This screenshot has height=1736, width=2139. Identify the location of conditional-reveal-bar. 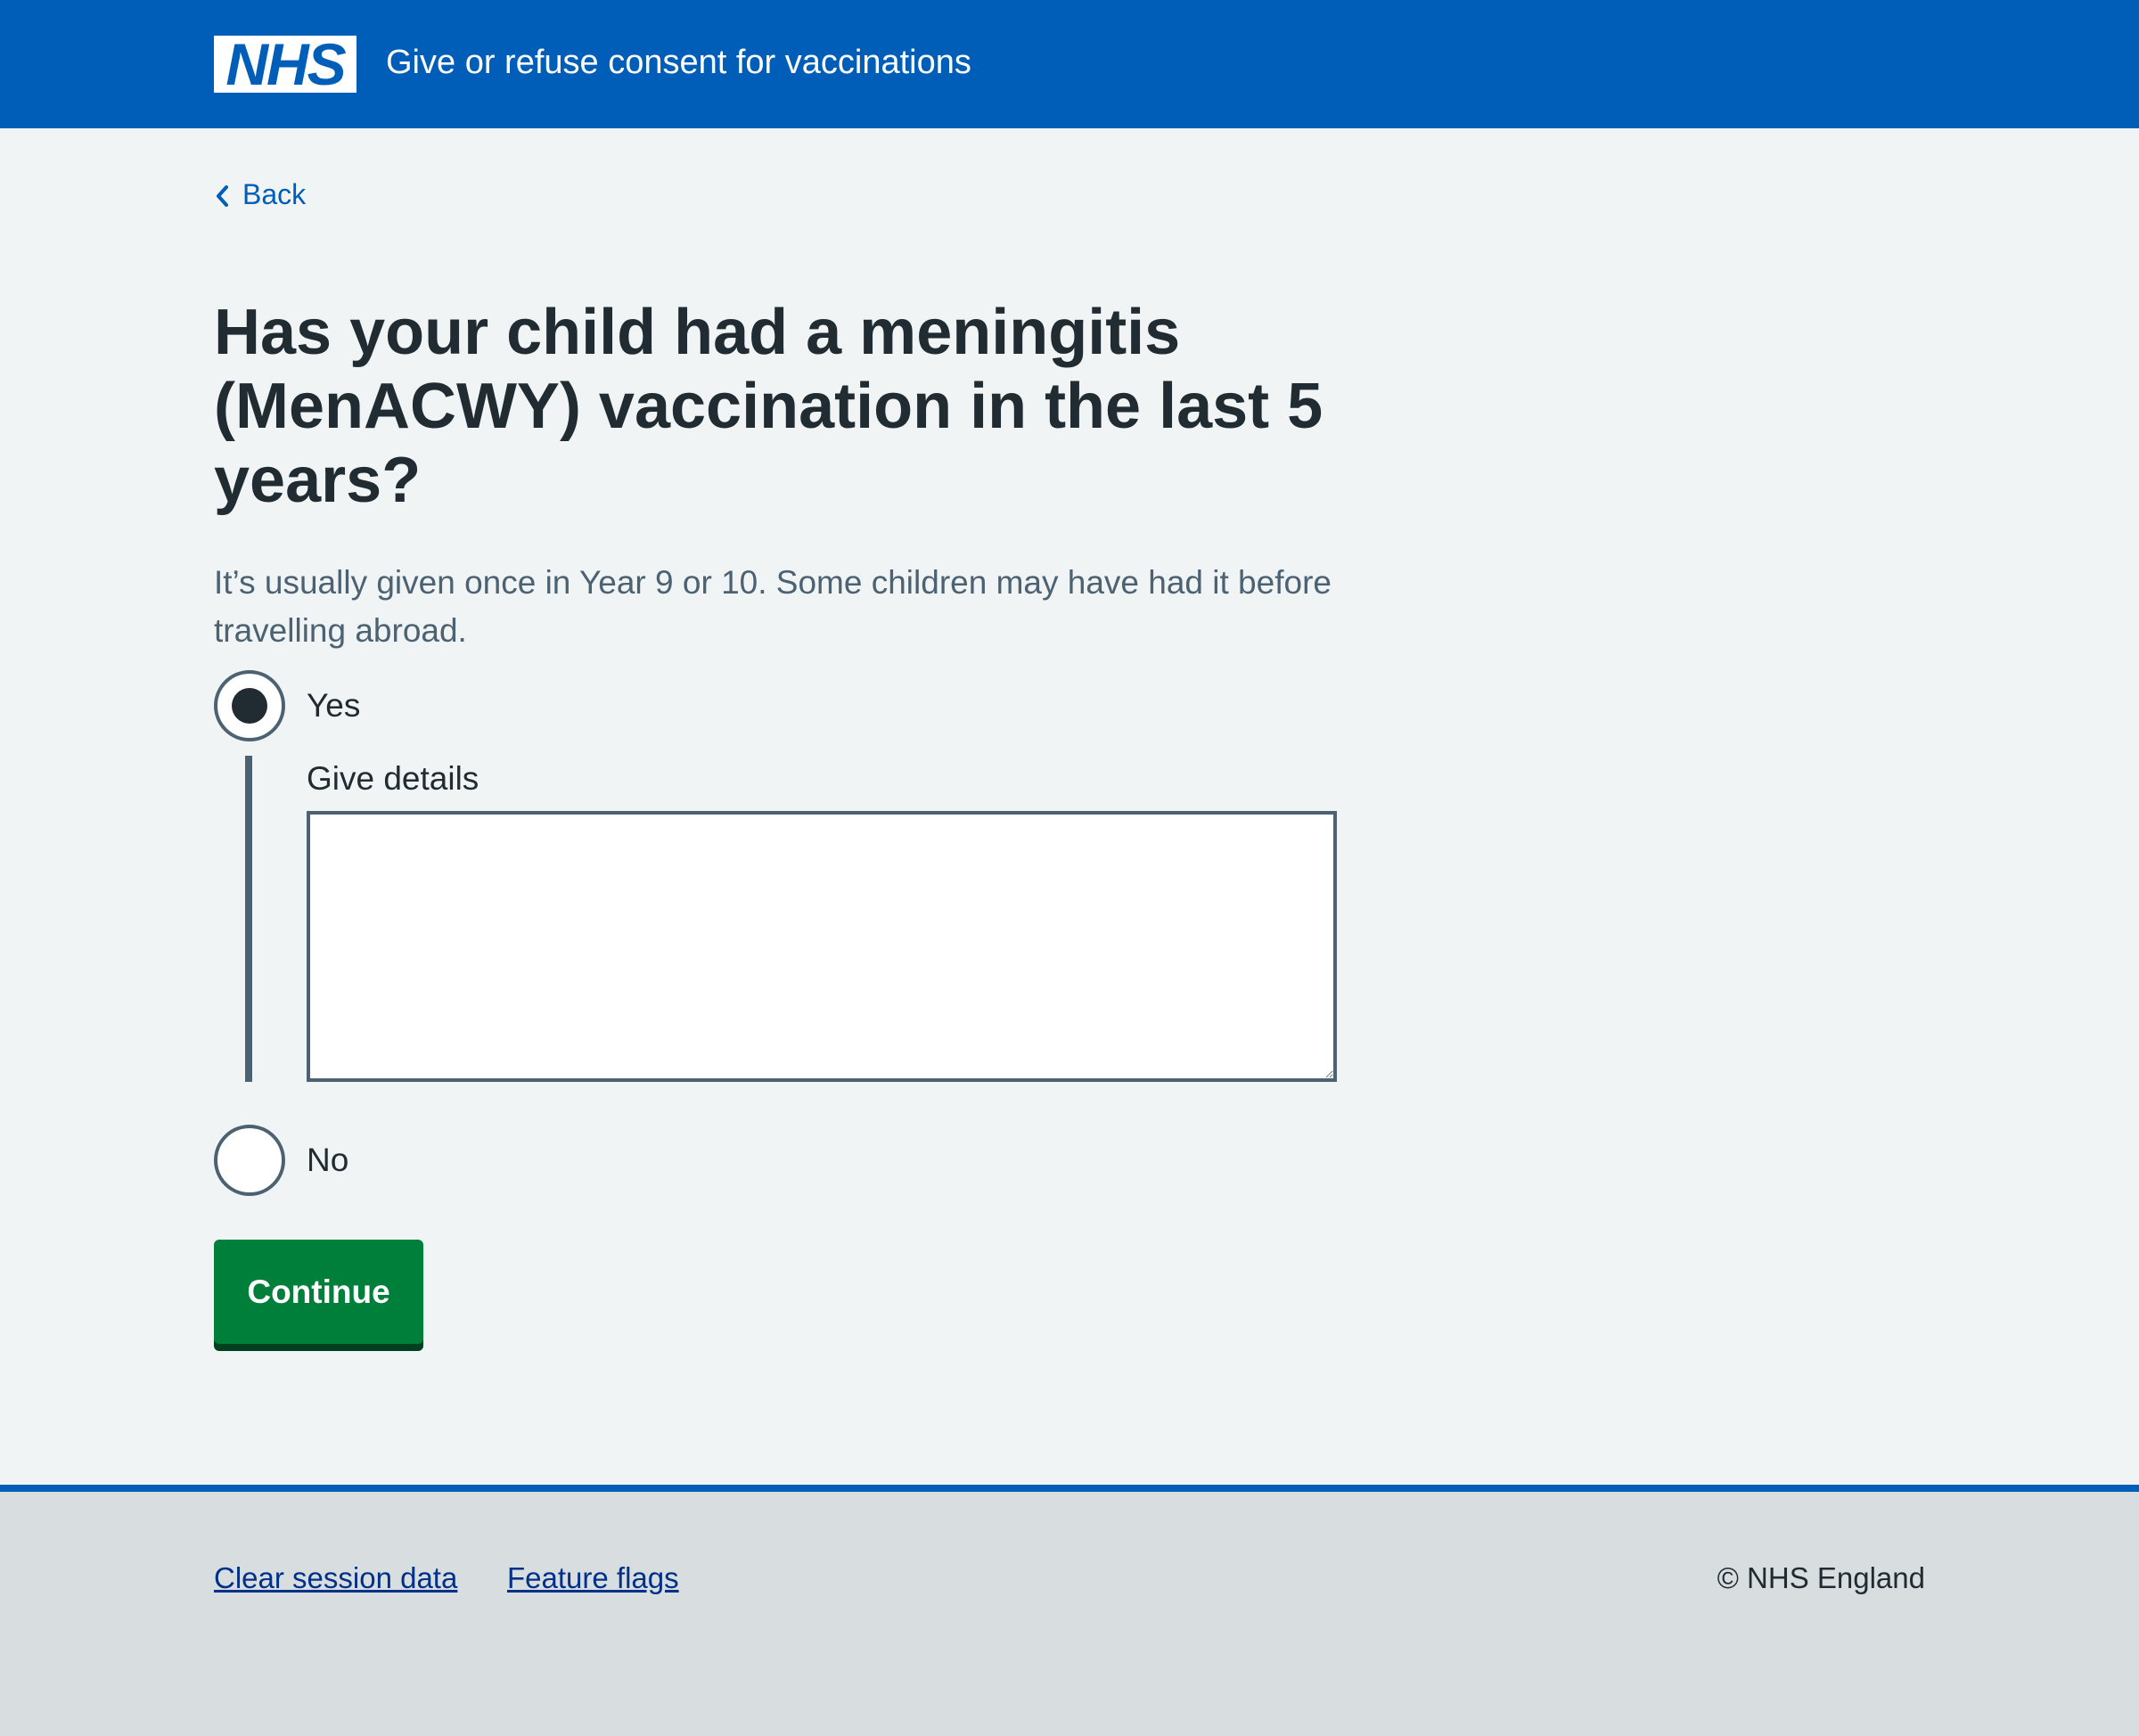
(248, 919).